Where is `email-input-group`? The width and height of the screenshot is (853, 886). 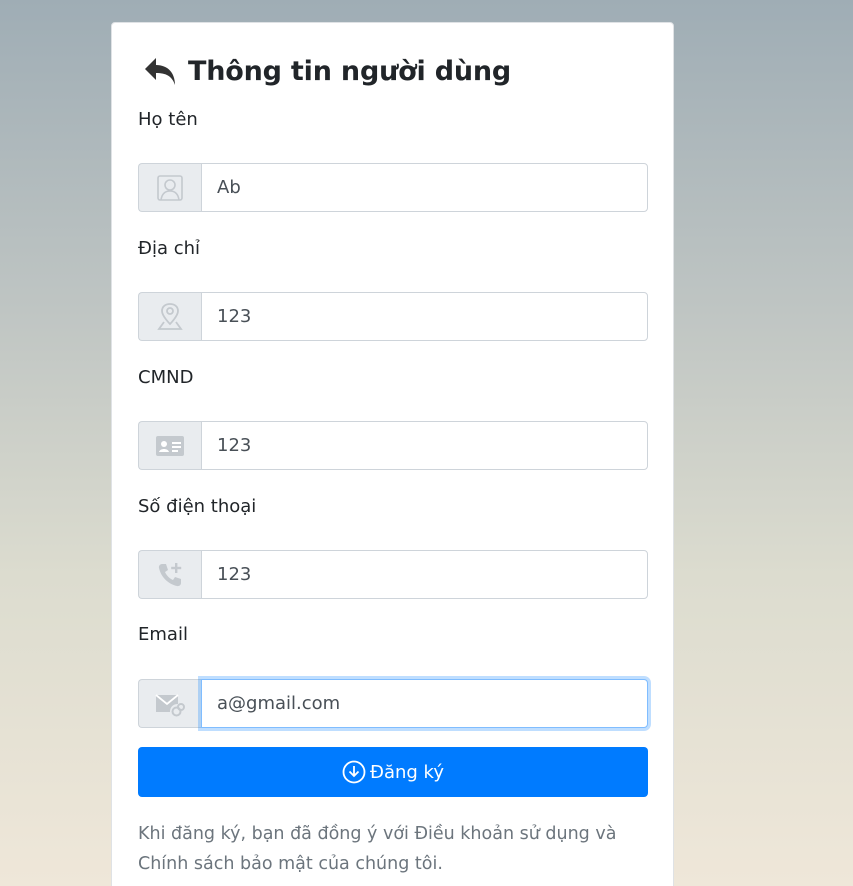
email-input-group is located at coordinates (393, 703).